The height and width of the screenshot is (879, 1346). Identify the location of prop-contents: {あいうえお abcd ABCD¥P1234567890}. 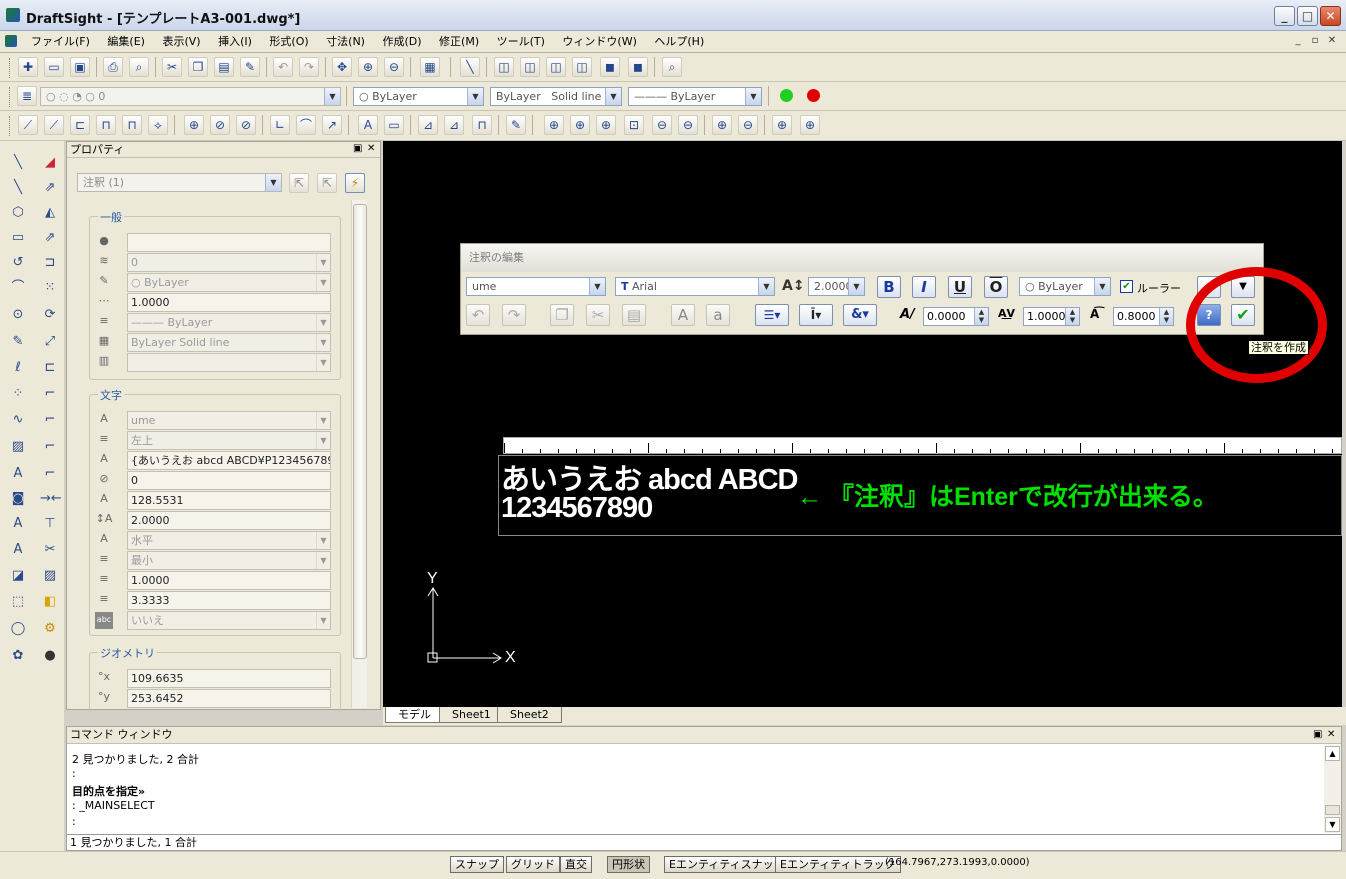
(229, 460).